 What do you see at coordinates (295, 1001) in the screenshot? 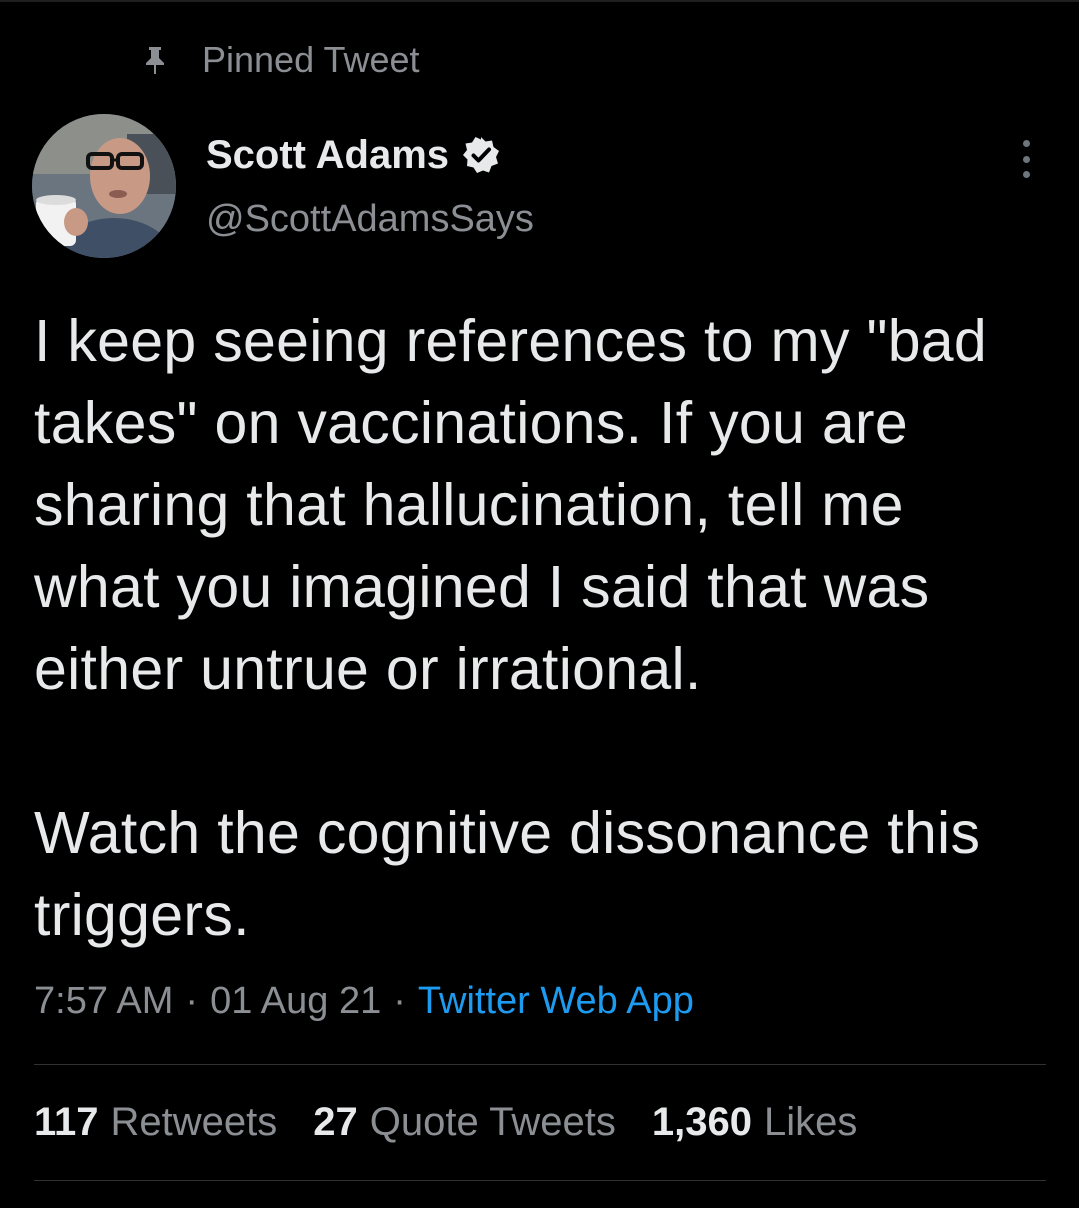
I see `tweet-date: 01 Aug 21` at bounding box center [295, 1001].